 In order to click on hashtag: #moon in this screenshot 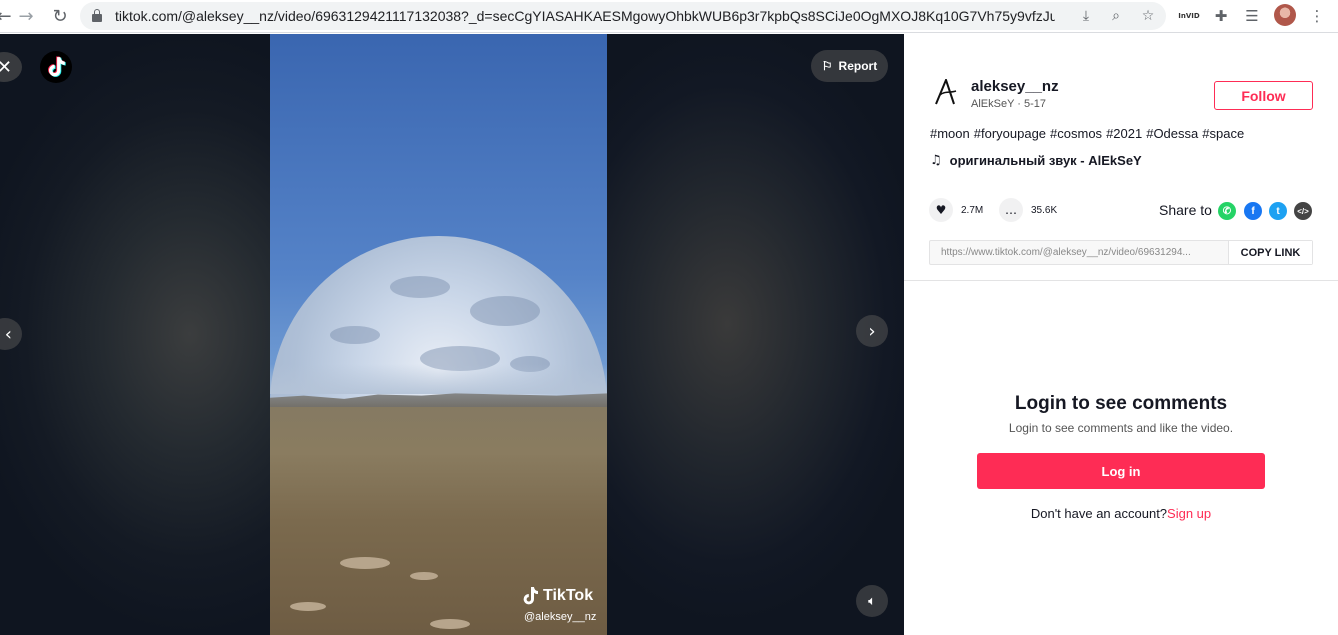, I will do `click(950, 133)`.